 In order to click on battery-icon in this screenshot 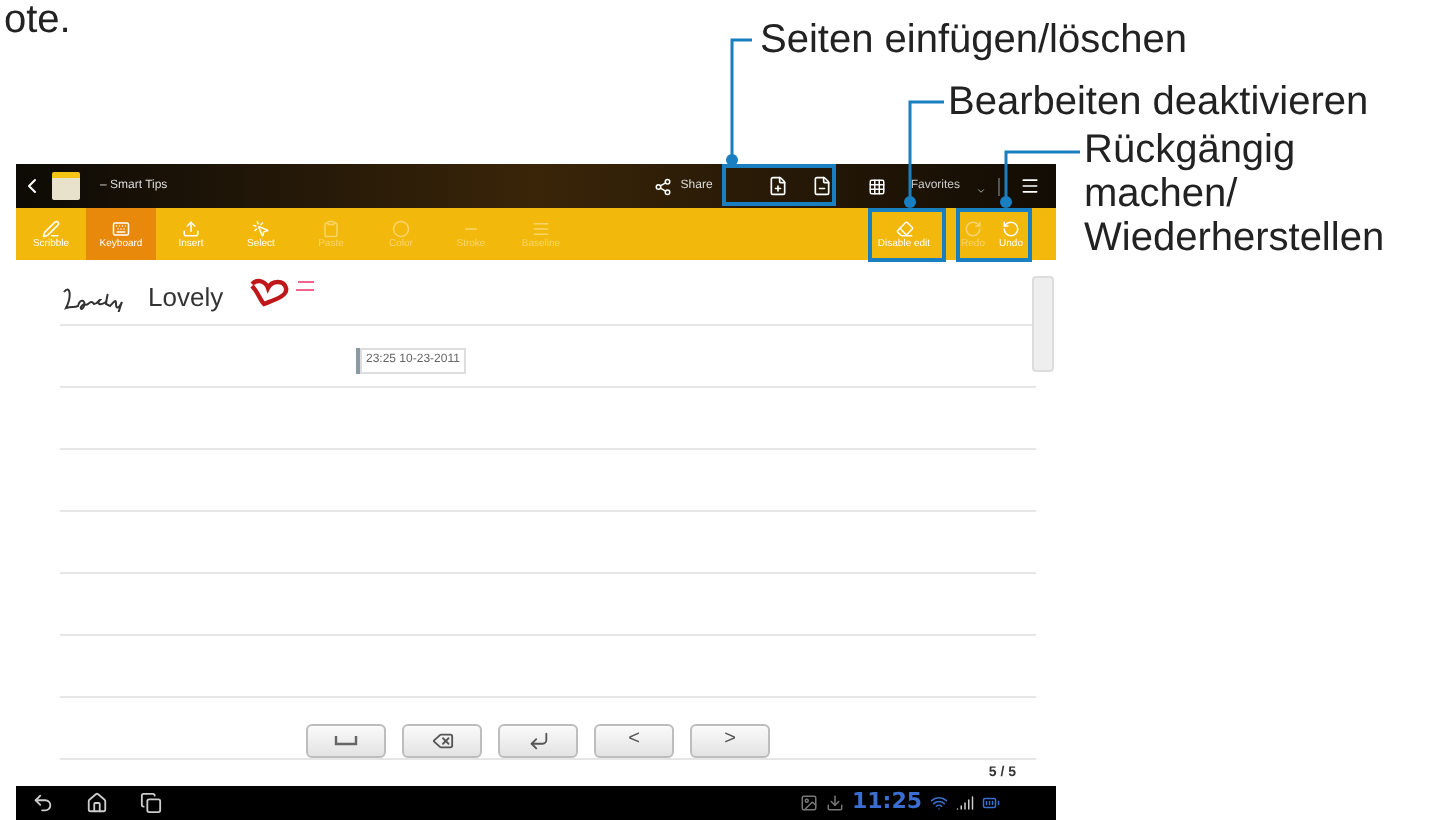, I will do `click(991, 803)`.